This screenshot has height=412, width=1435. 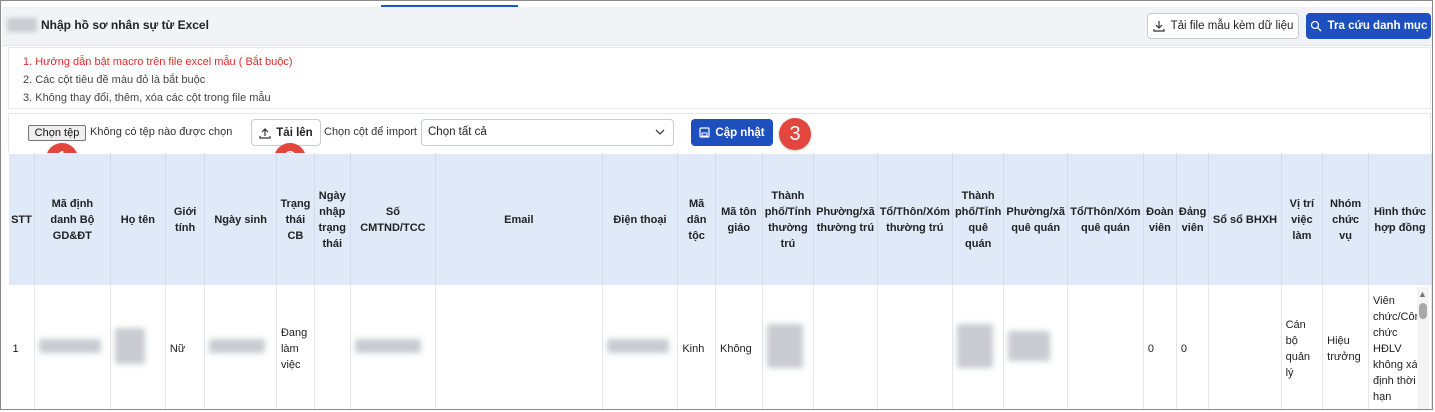 I want to click on cell-thon-thuong-tru, so click(x=915, y=347).